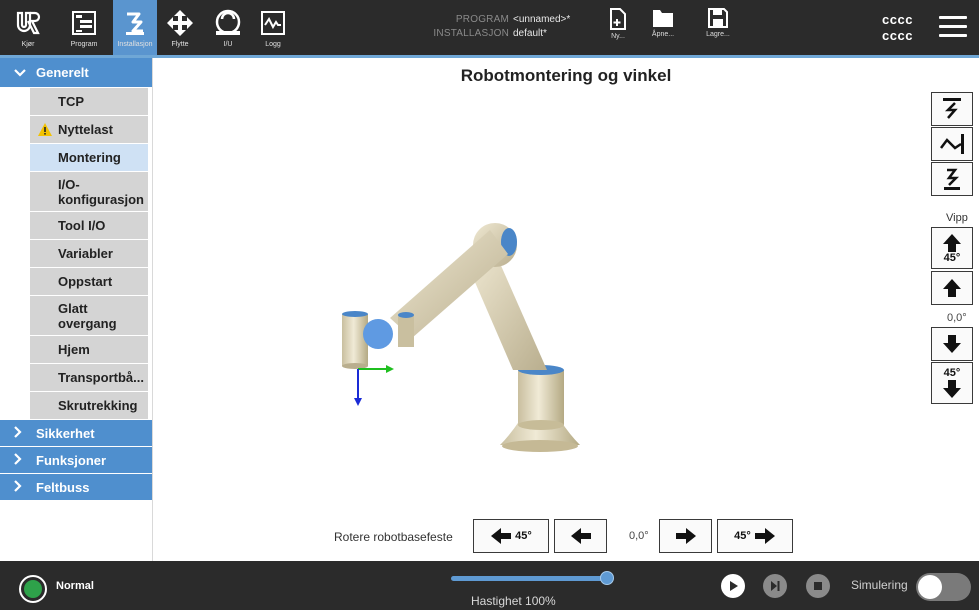  I want to click on nav-run-label: Kjør, so click(28, 44).